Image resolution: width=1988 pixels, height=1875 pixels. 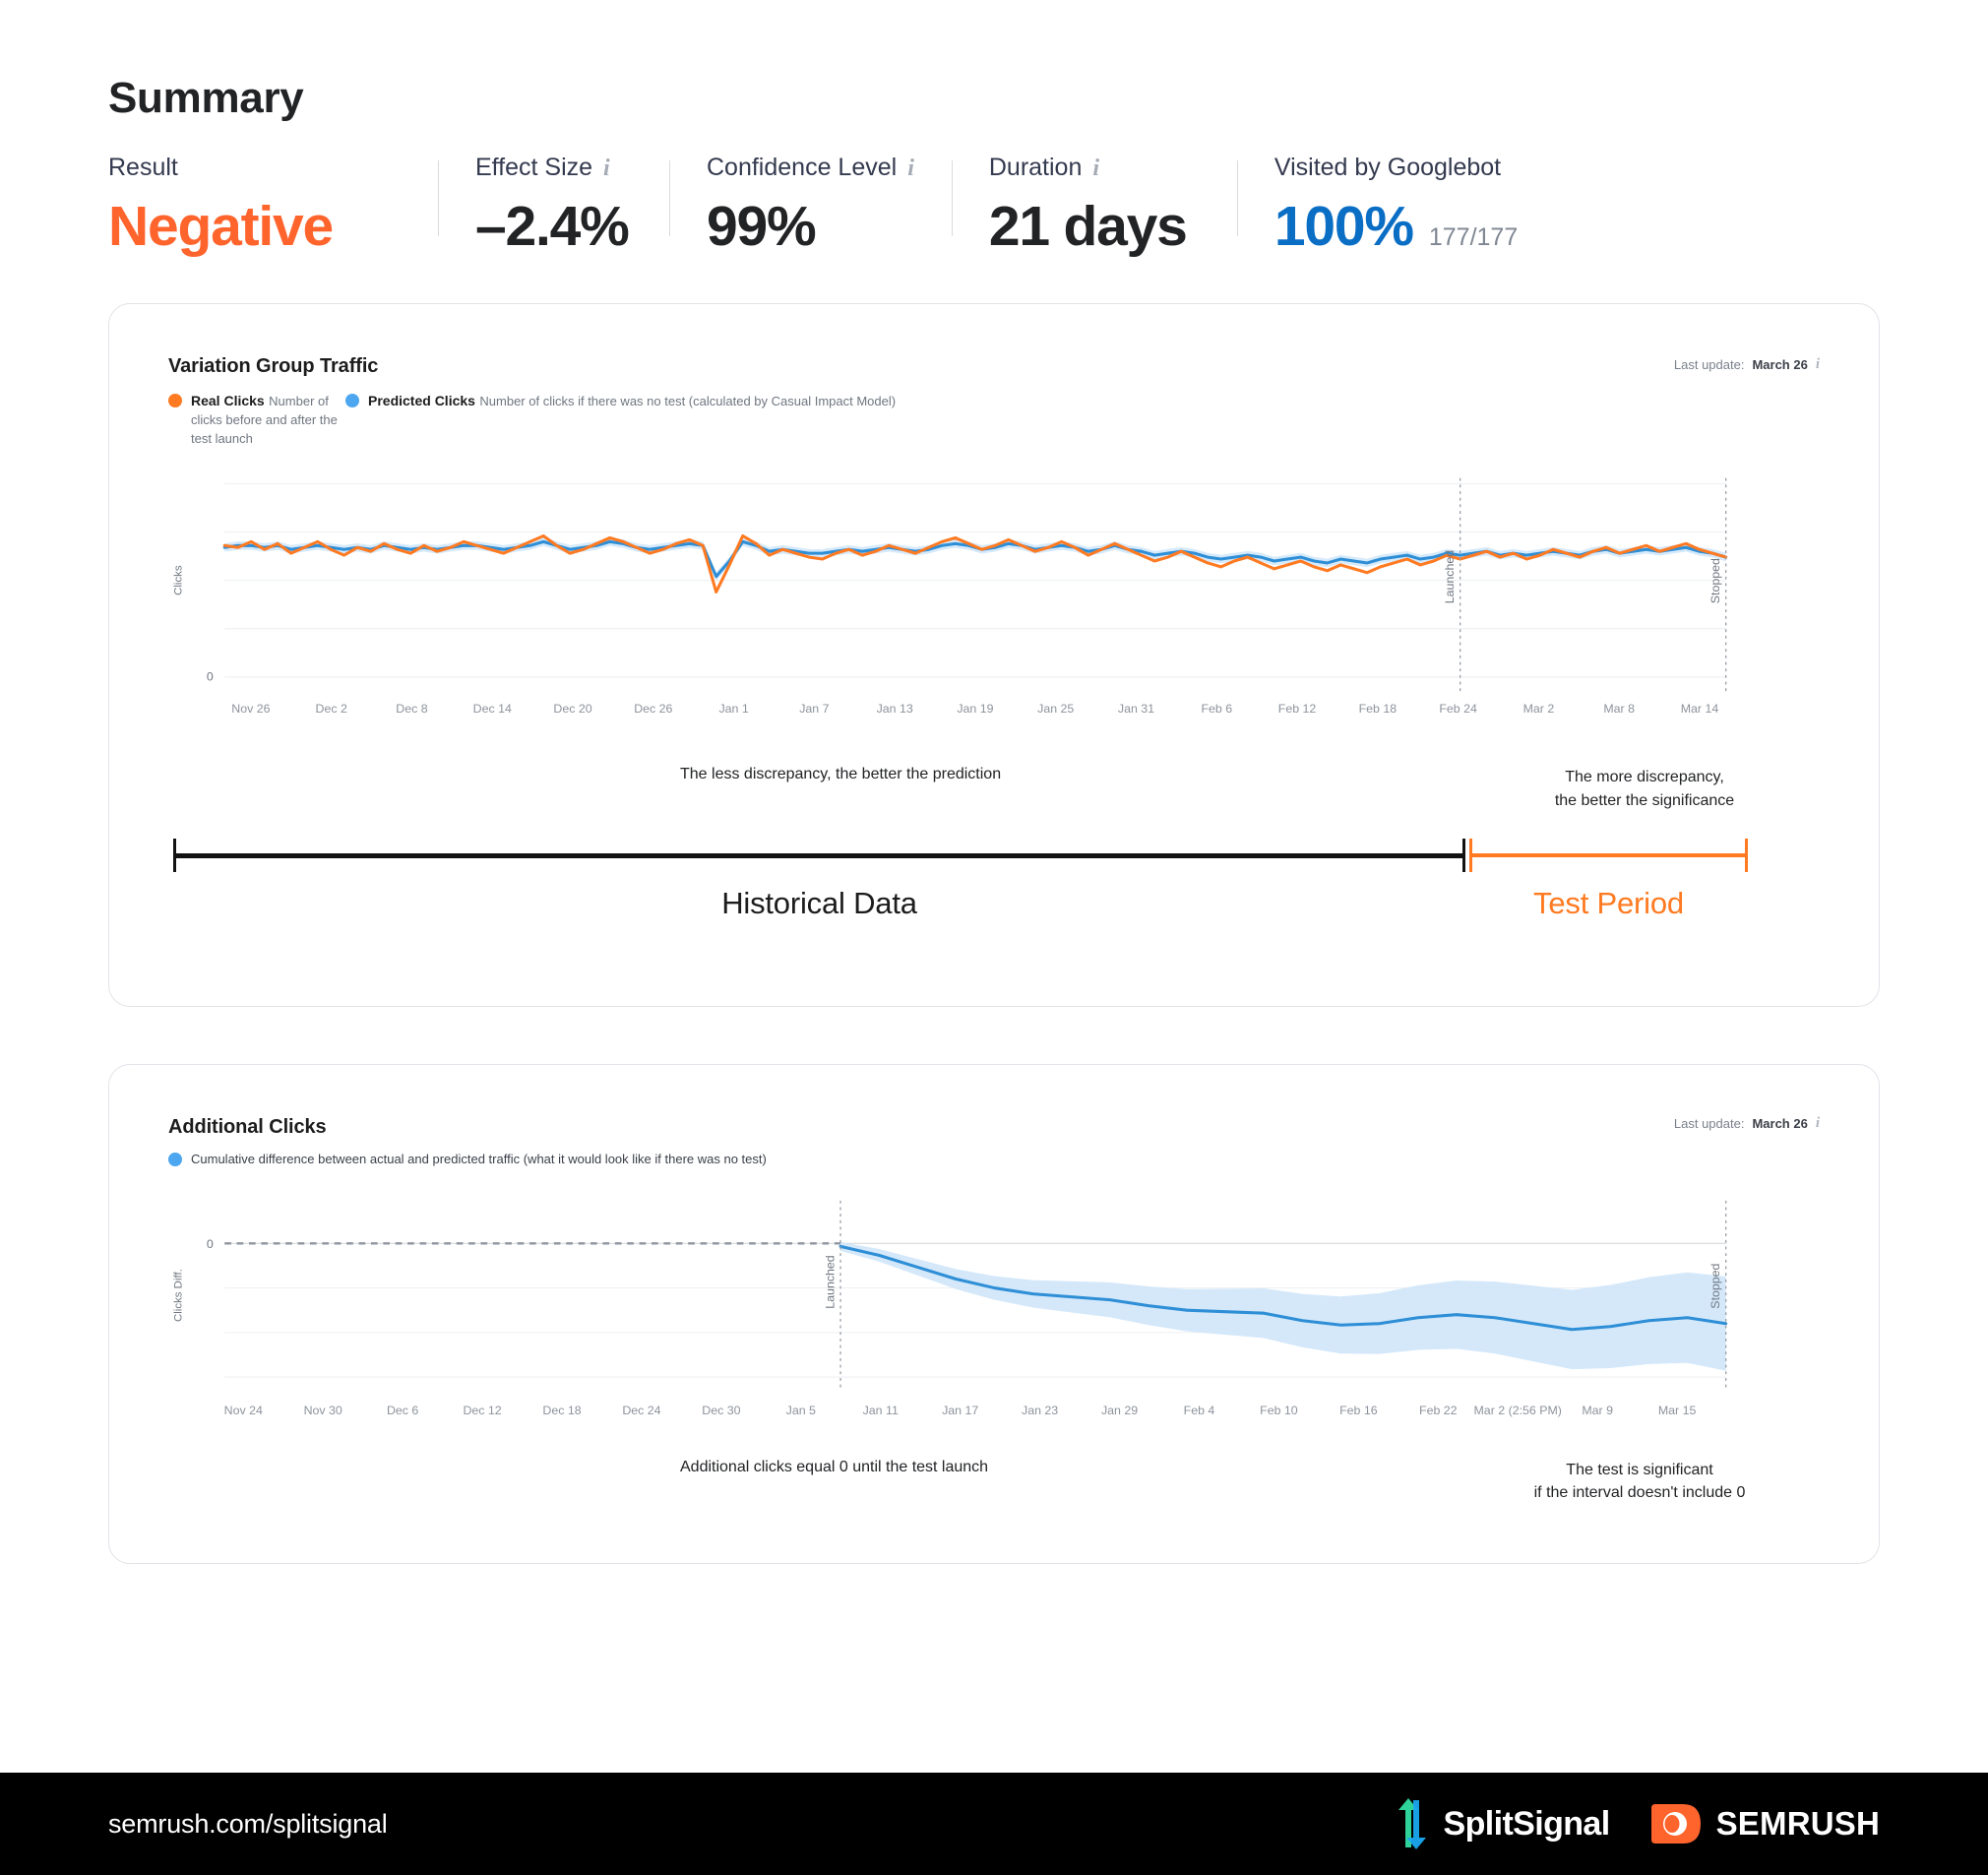 What do you see at coordinates (254, 227) in the screenshot?
I see `metric-result-value: Negative` at bounding box center [254, 227].